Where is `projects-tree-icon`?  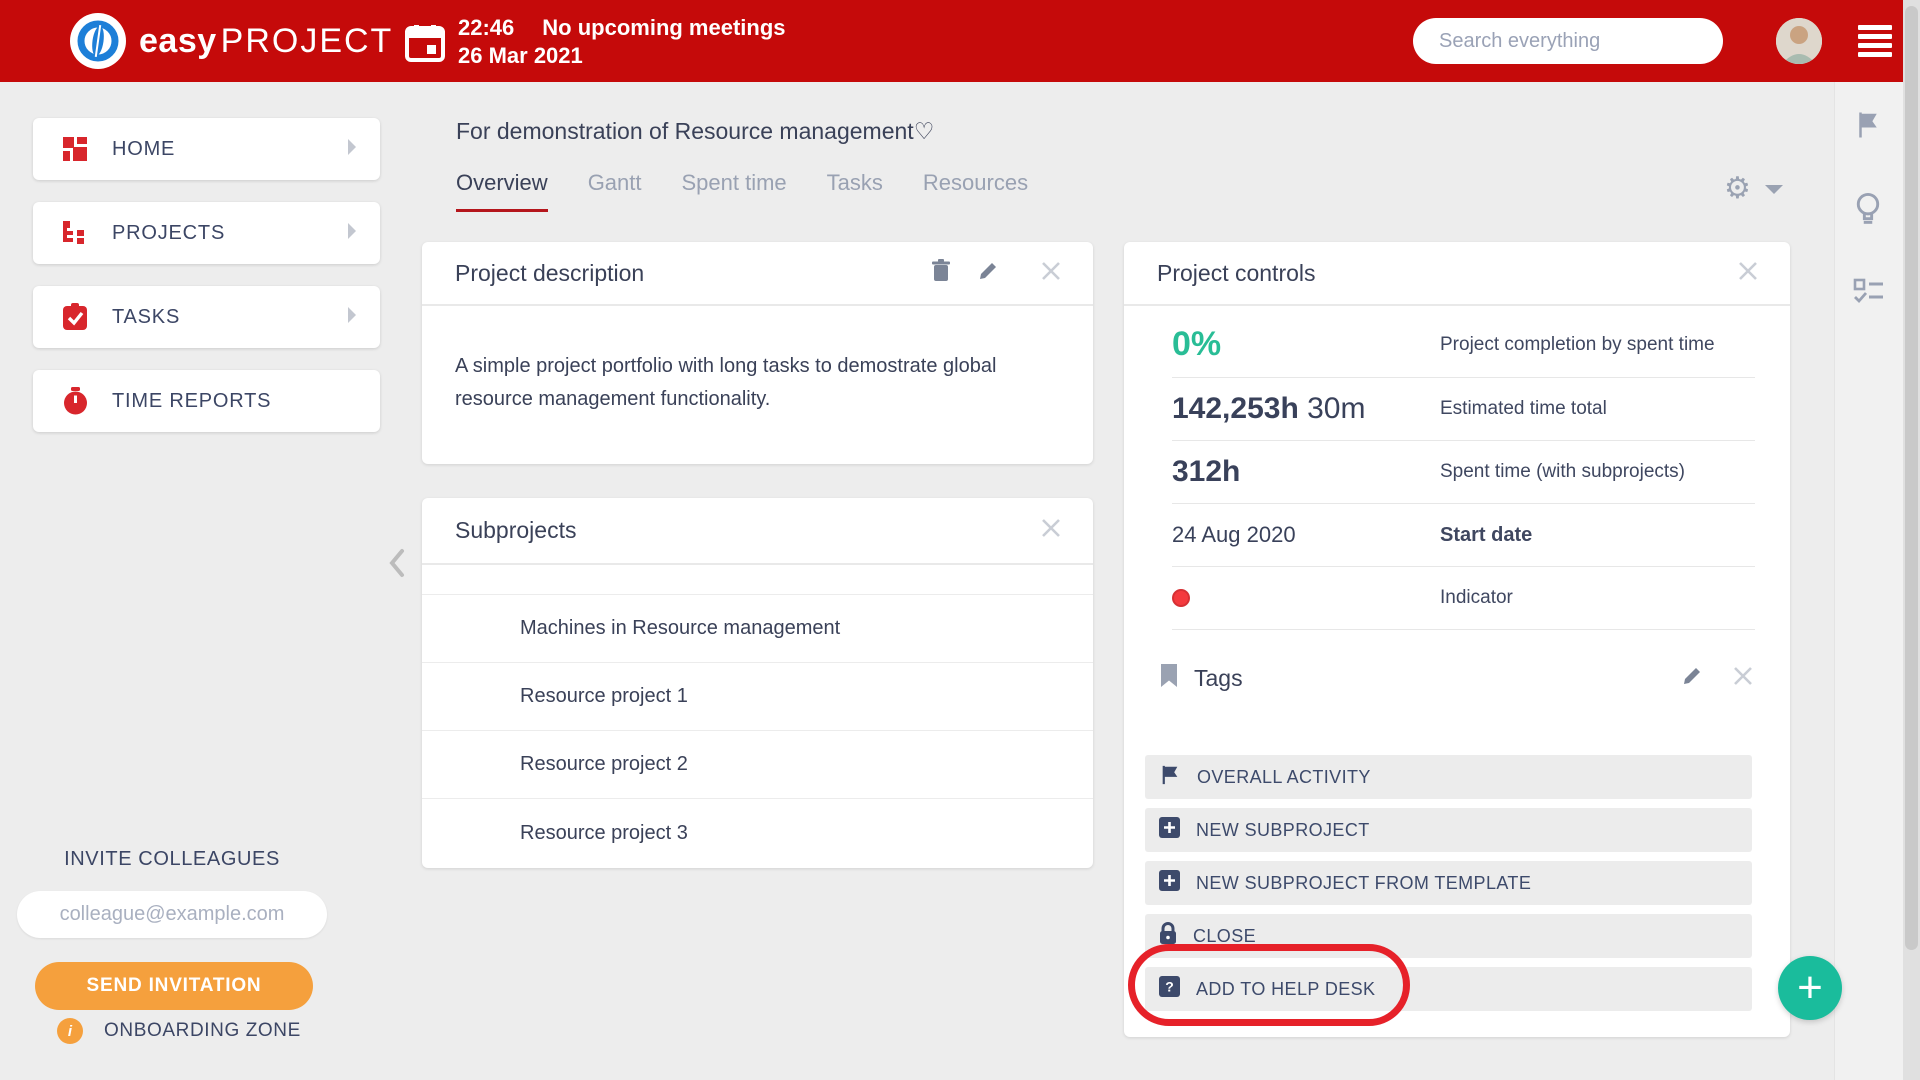
projects-tree-icon is located at coordinates (75, 233).